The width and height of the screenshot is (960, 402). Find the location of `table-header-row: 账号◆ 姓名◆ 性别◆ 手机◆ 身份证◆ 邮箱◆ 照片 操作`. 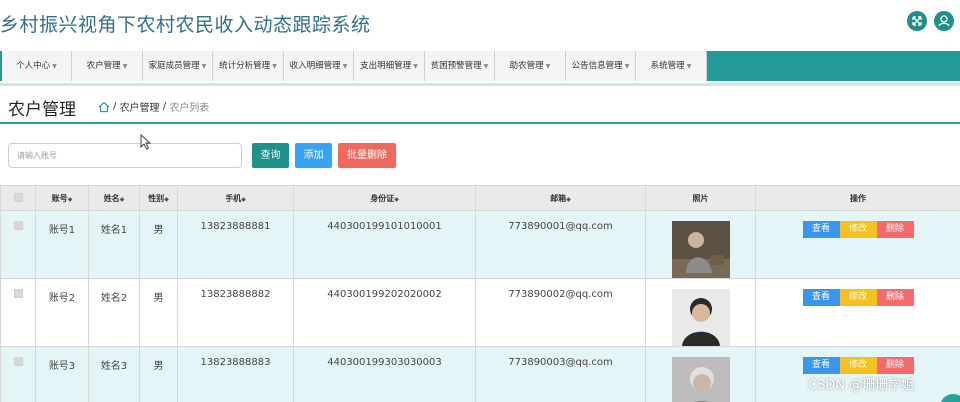

table-header-row: 账号◆ 姓名◆ 性别◆ 手机◆ 身份证◆ 邮箱◆ 照片 操作 is located at coordinates (480, 198).